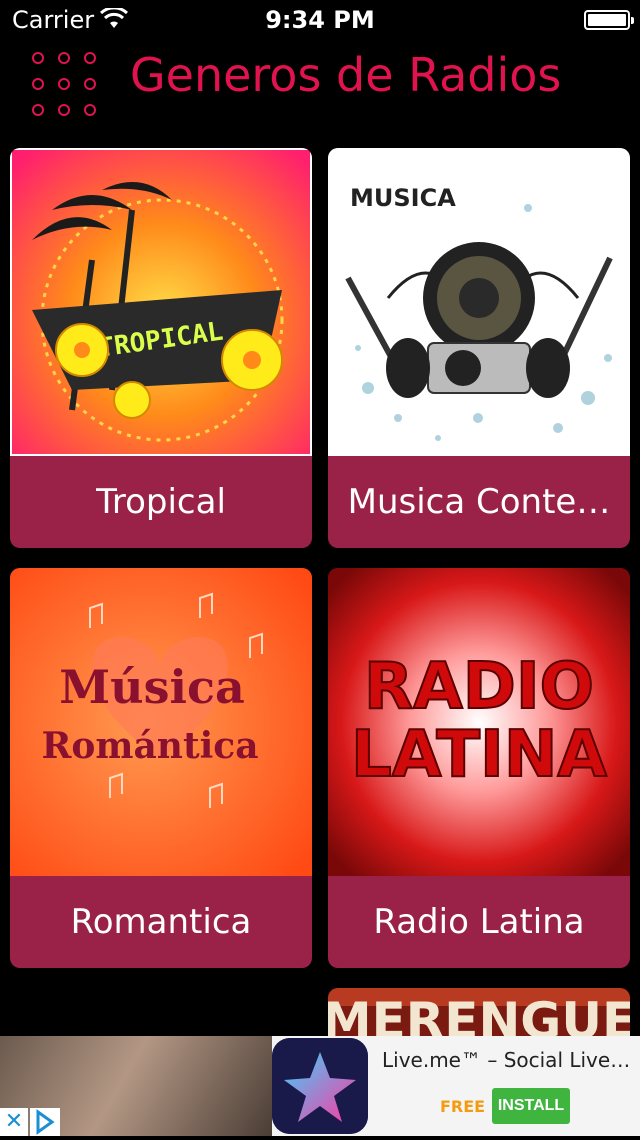  Describe the element at coordinates (161, 722) in the screenshot. I see `genre-image-romantica: Música Romántica` at that location.